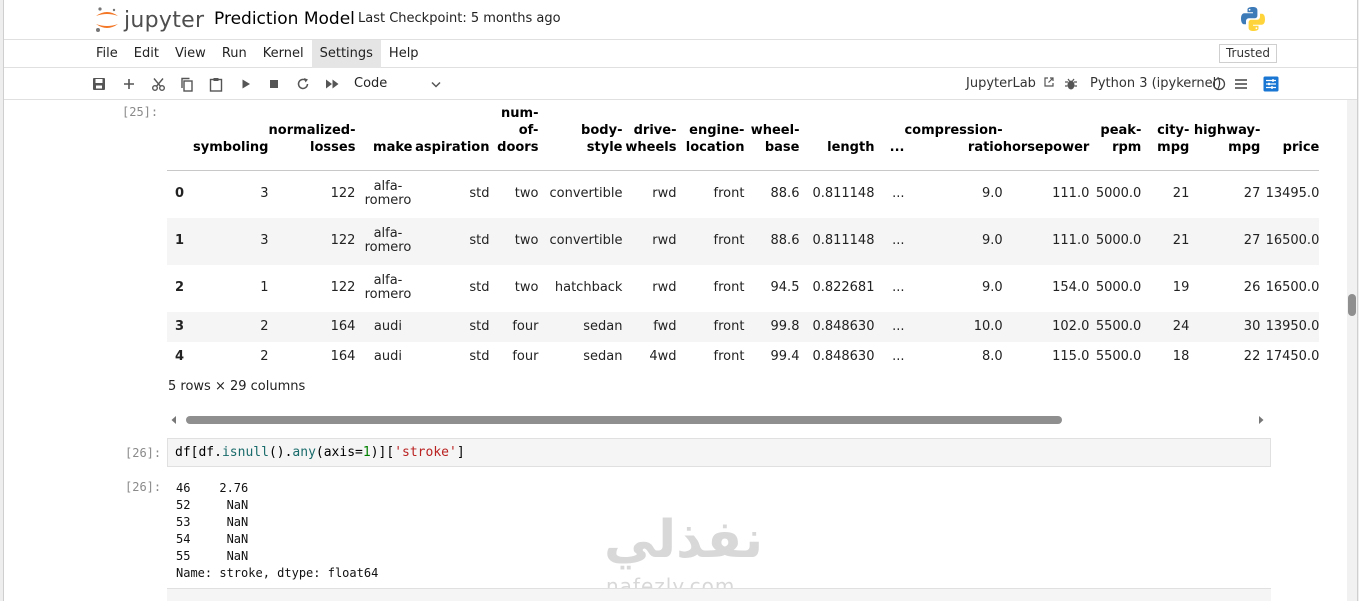 Image resolution: width=1359 pixels, height=601 pixels. What do you see at coordinates (684, 540) in the screenshot?
I see `watermark-arabic: نفذلي` at bounding box center [684, 540].